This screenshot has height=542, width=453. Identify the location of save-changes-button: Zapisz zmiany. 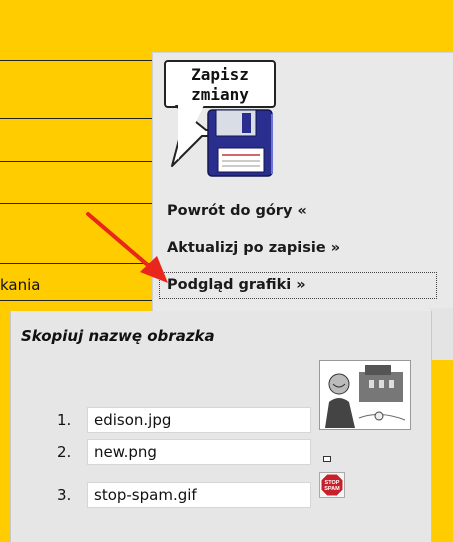
(220, 121).